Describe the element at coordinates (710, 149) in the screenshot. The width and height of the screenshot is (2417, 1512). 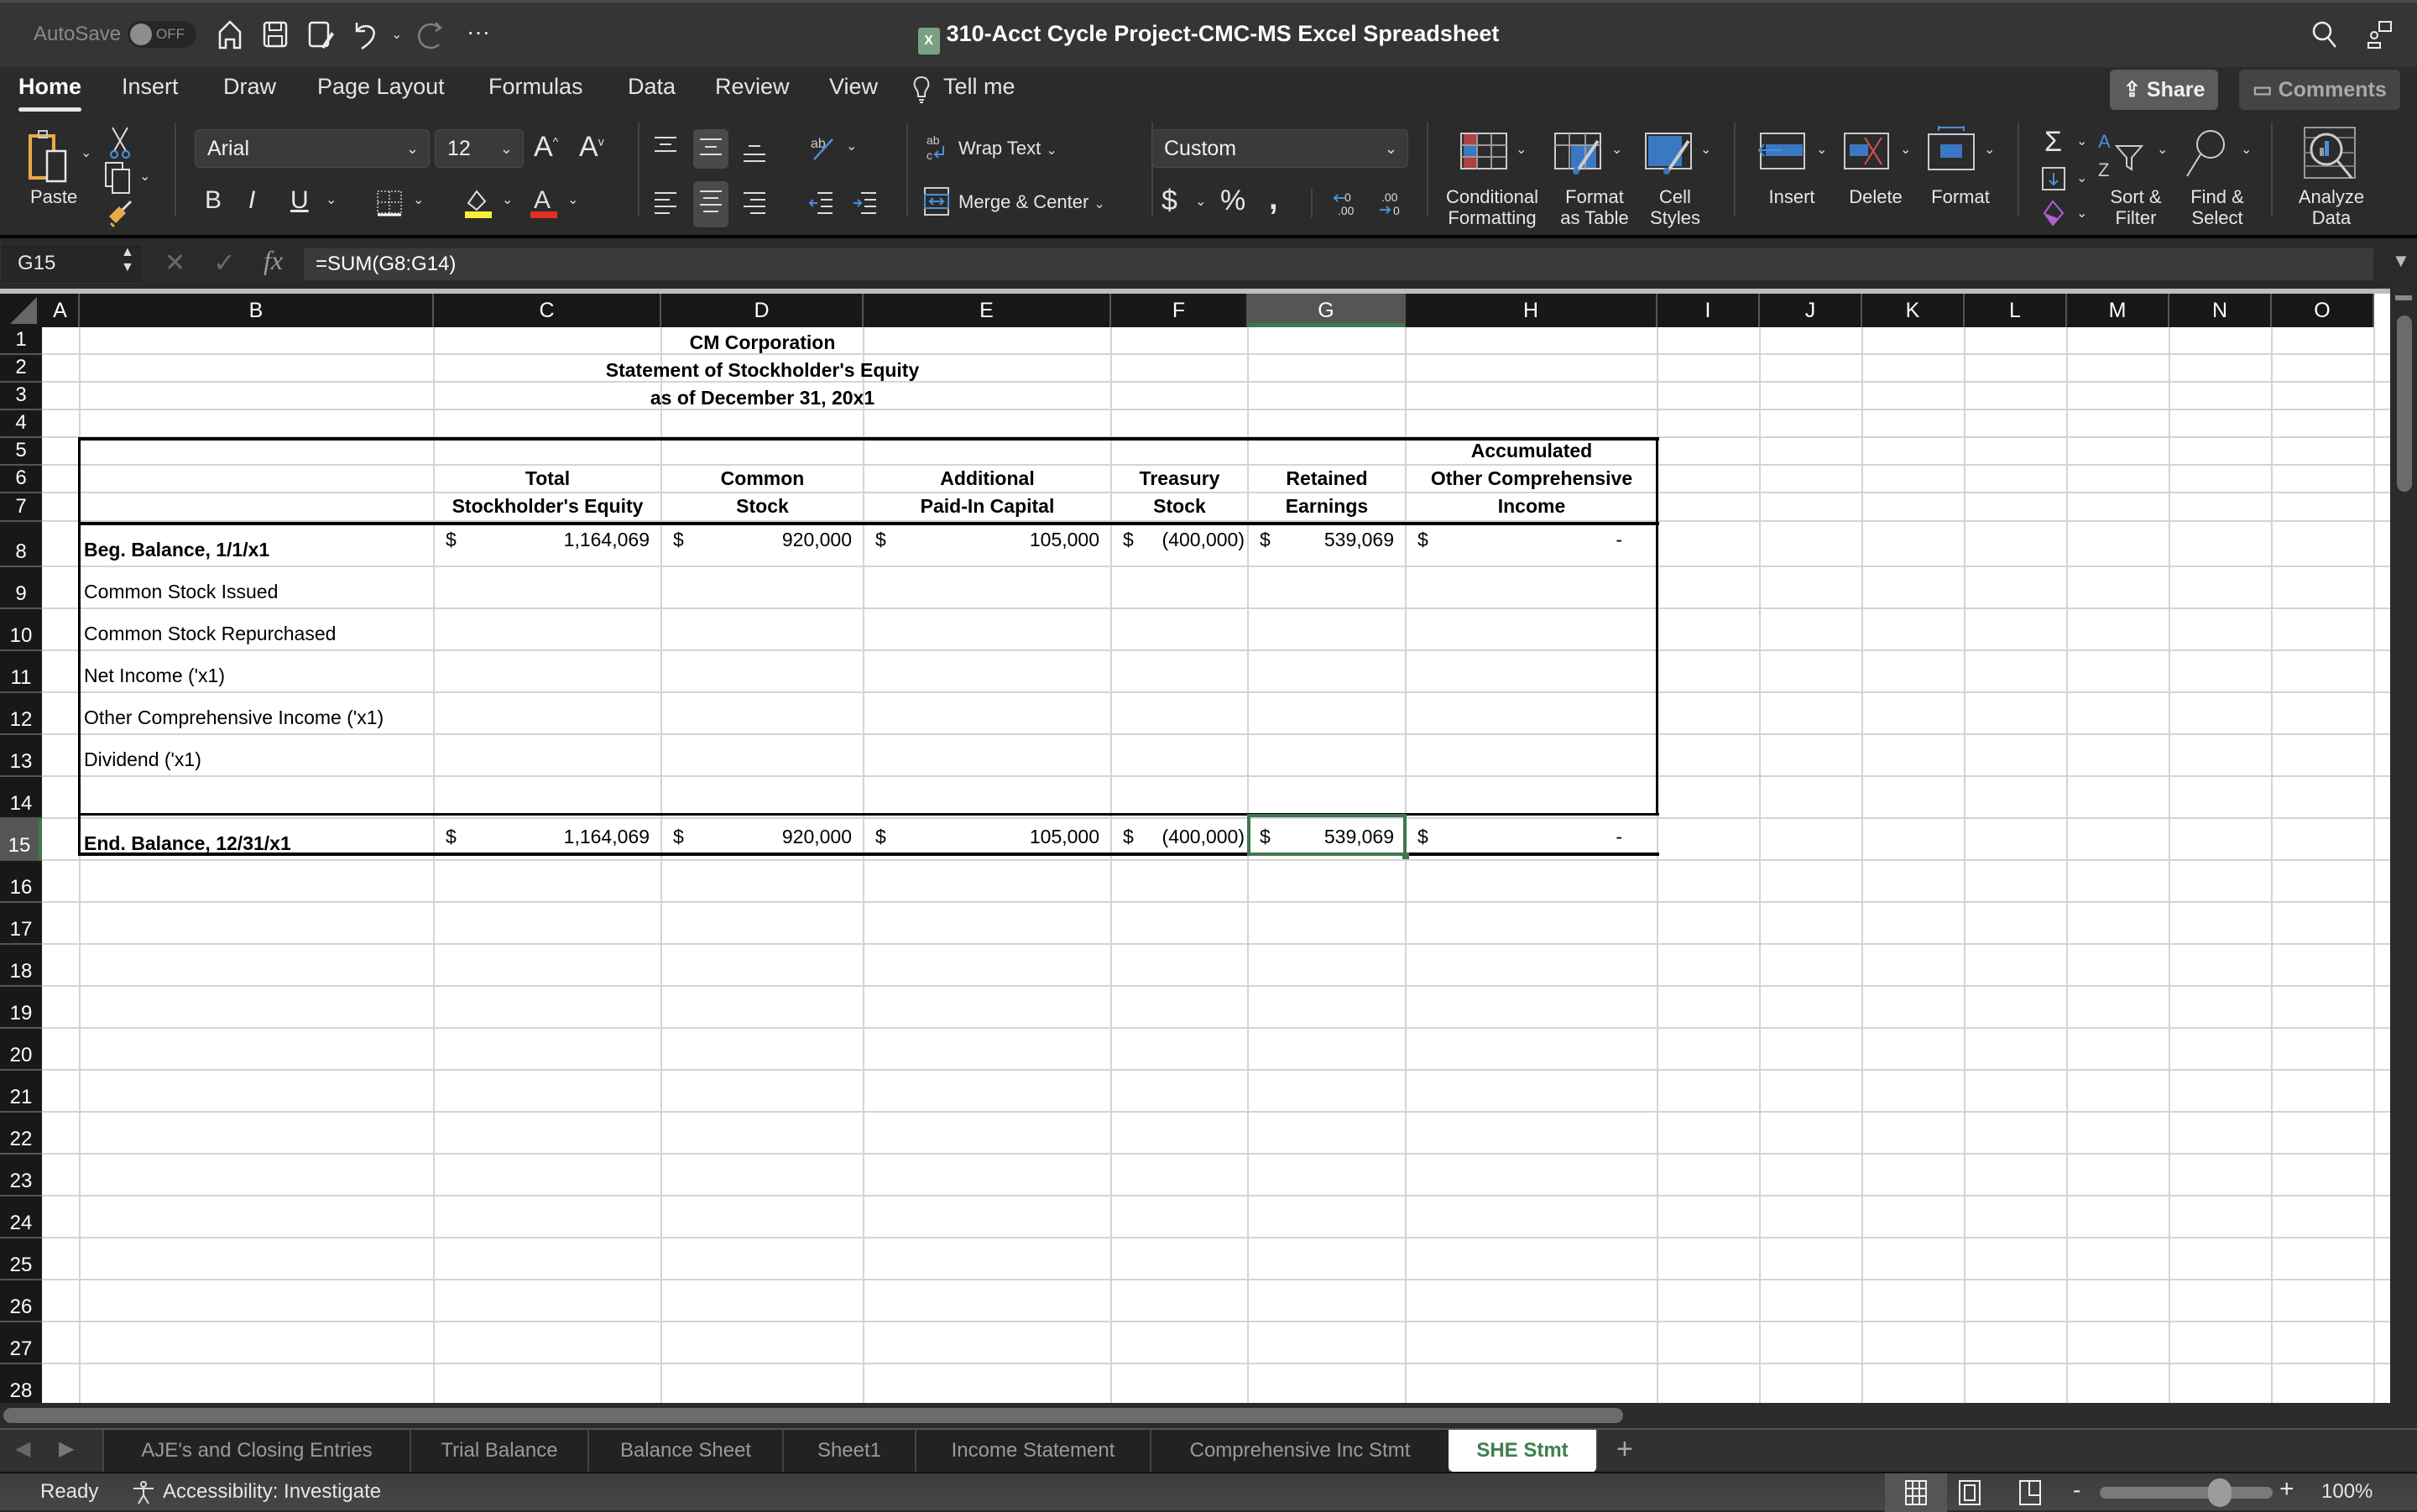
I see `align-middle-icon` at that location.